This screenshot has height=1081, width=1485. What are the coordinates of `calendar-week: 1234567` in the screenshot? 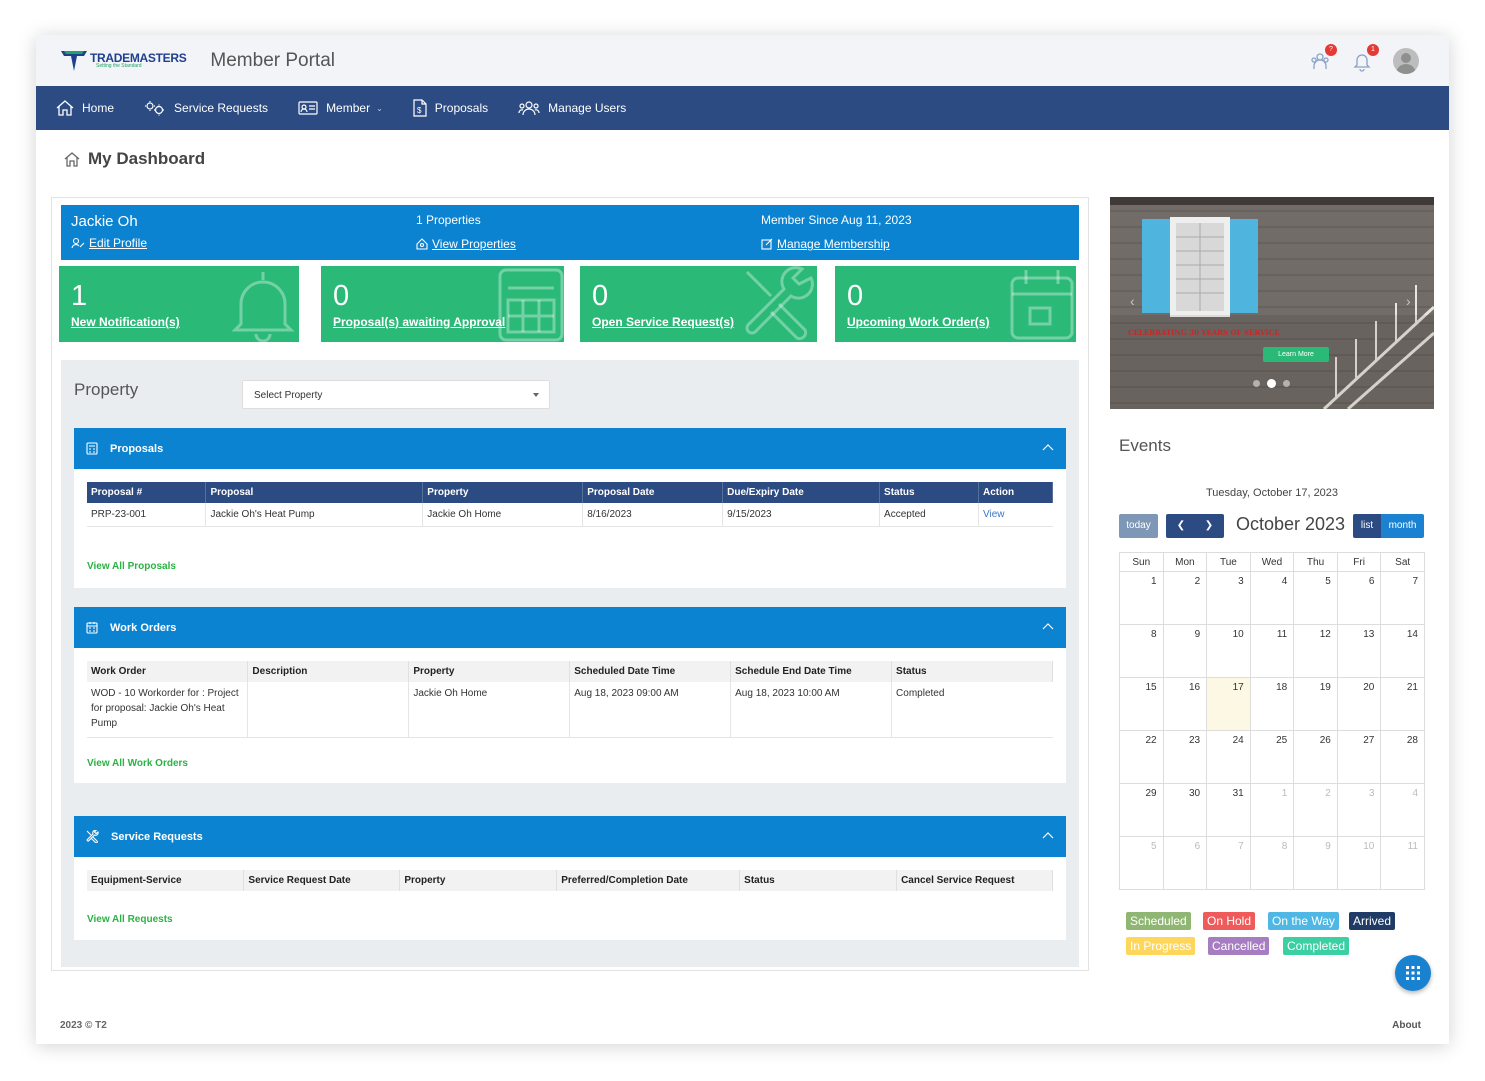 It's located at (1272, 598).